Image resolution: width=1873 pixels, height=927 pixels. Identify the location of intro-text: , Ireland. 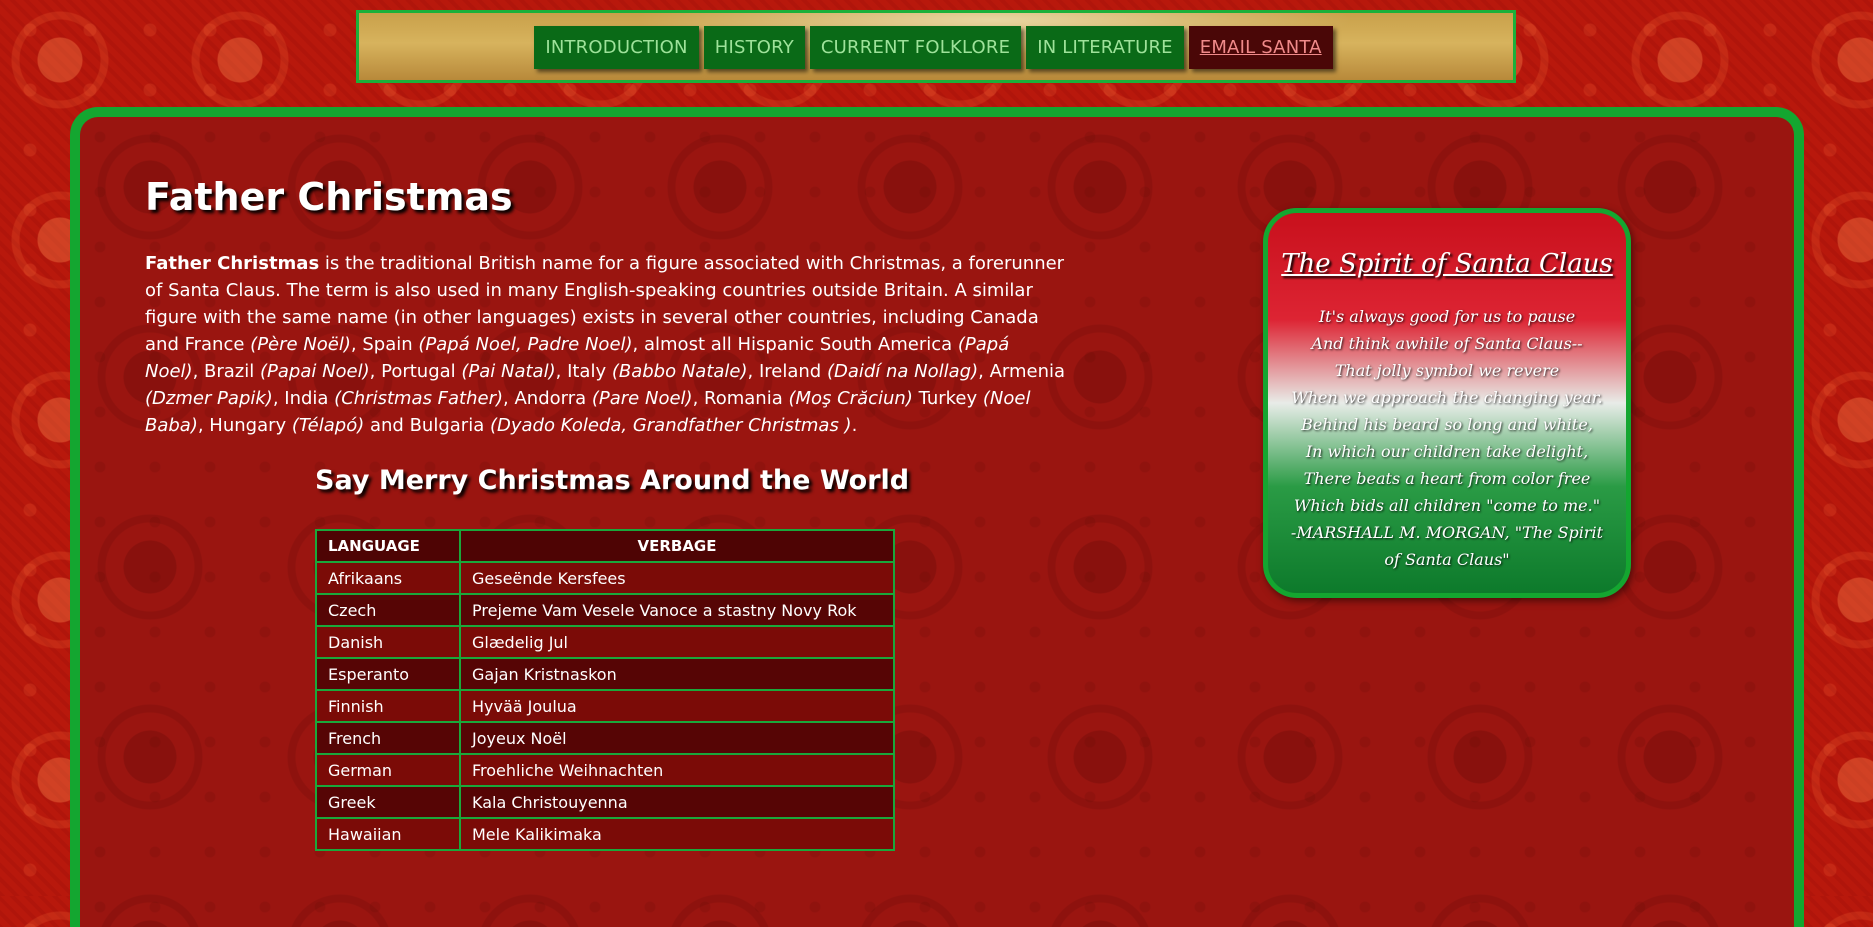
(787, 371).